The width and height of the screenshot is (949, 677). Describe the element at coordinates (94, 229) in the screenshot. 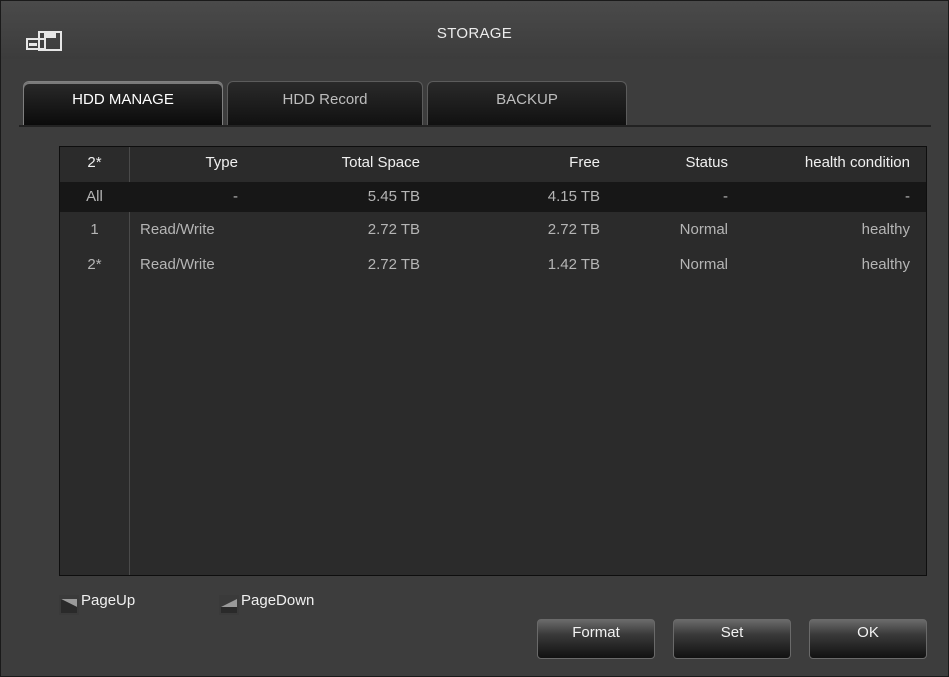

I see `cell-id: 1` at that location.